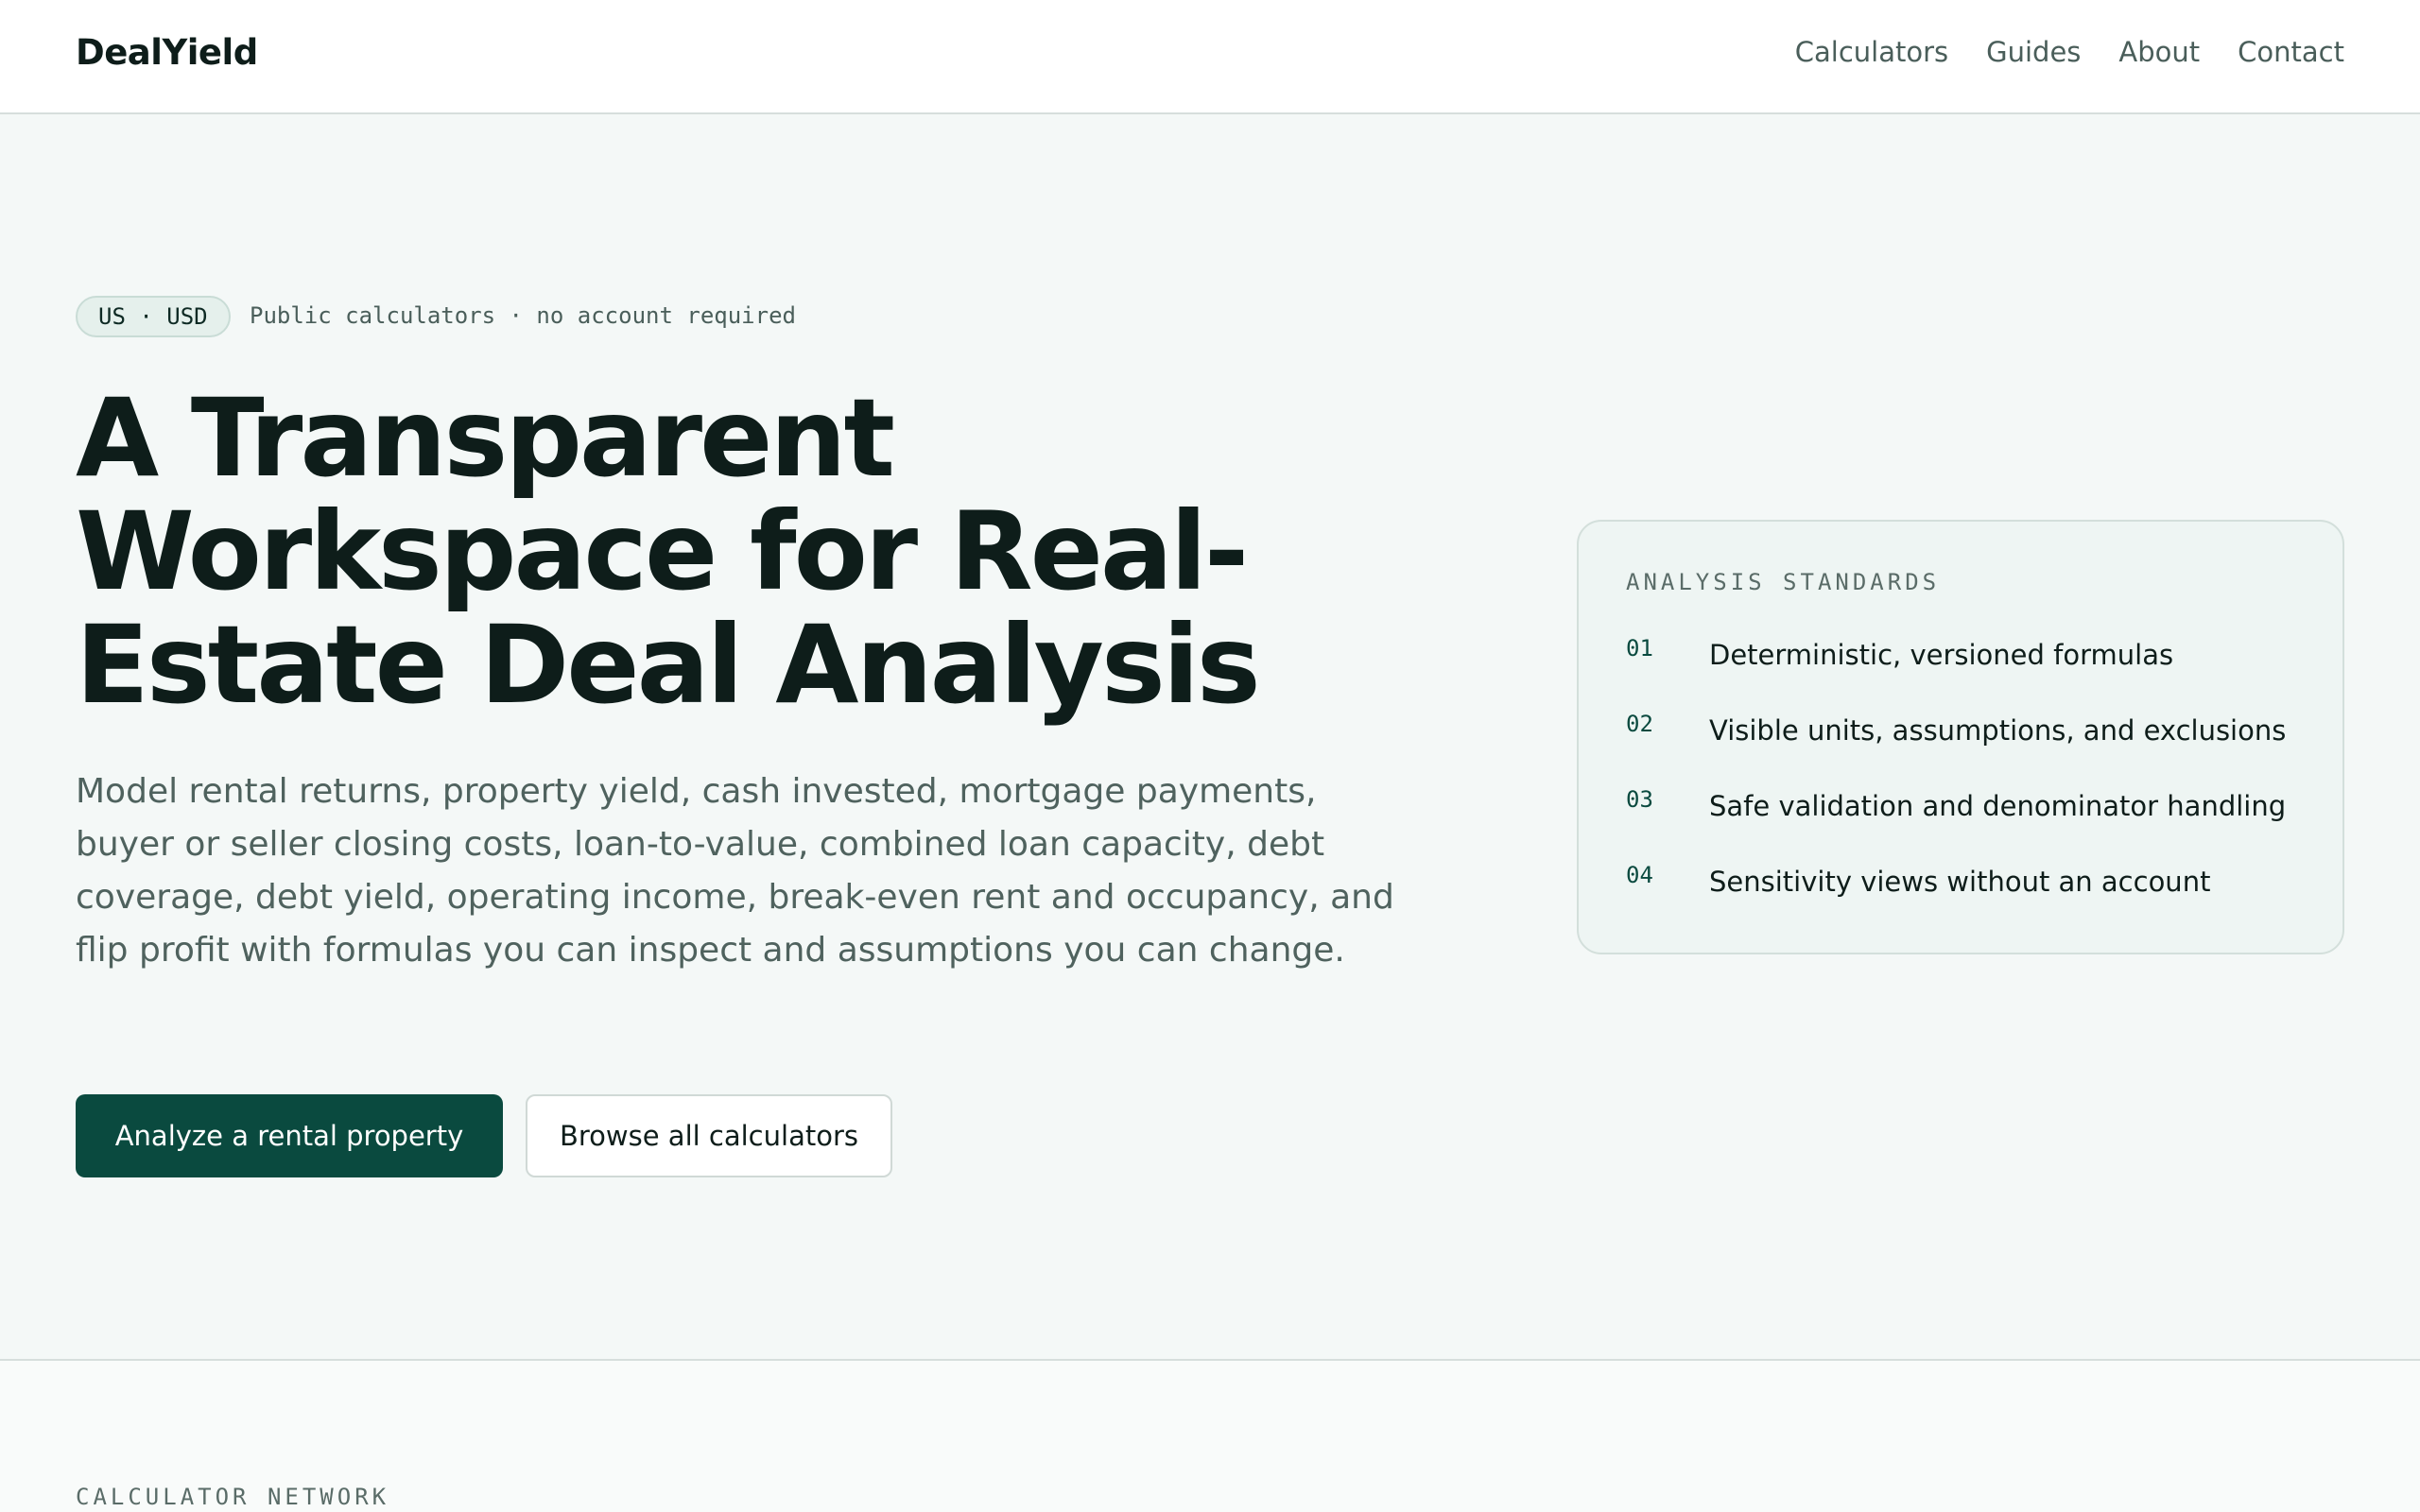  I want to click on standard-text: Sensitivity views without an account, so click(1960, 882).